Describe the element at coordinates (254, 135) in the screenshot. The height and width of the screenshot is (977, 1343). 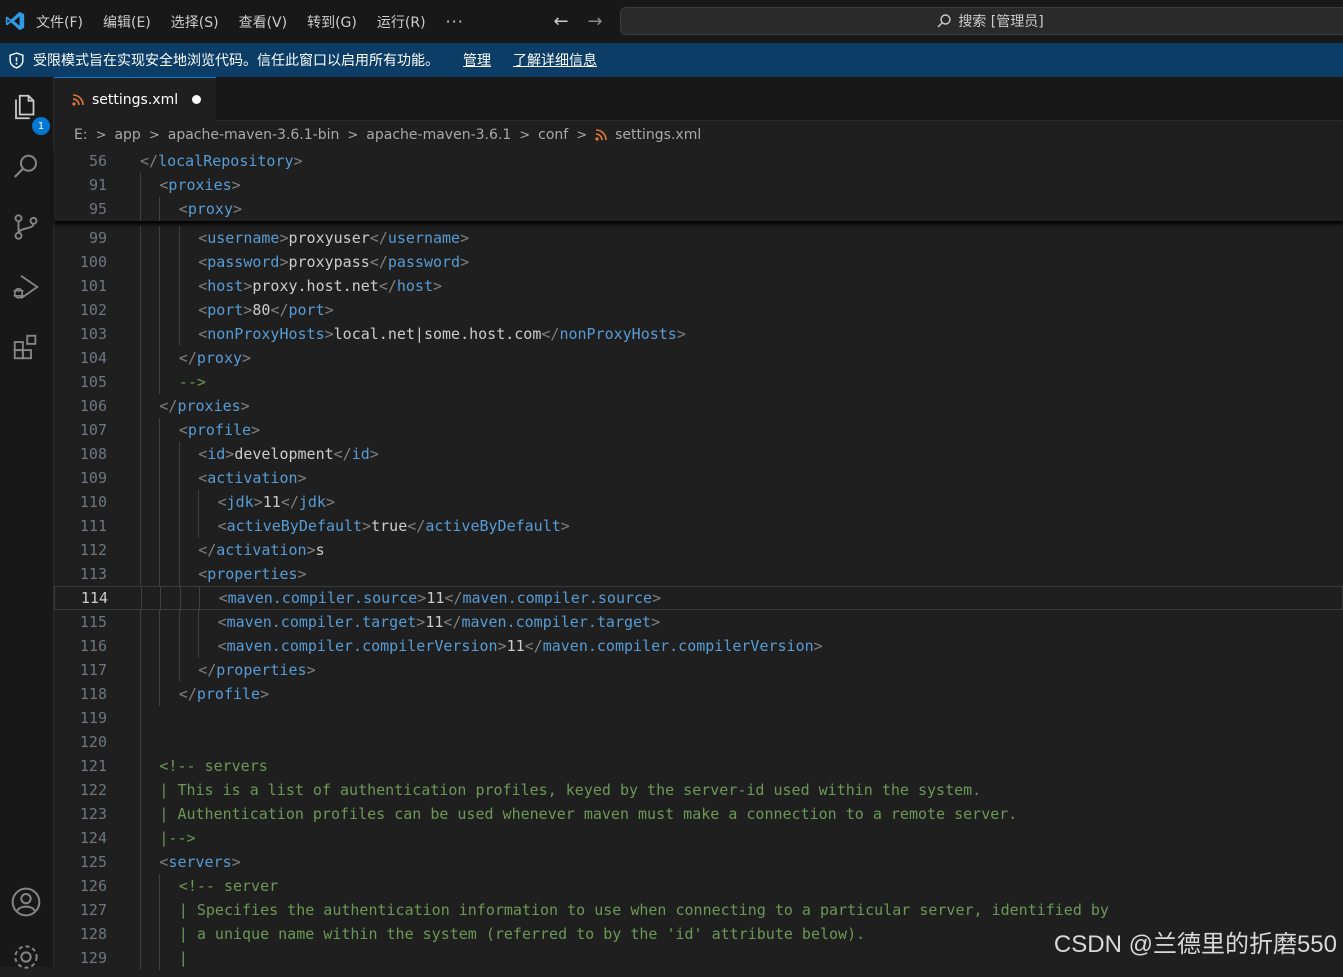
I see `breadcrumb-maven-bin: apache-maven-3.6.1-bin` at that location.